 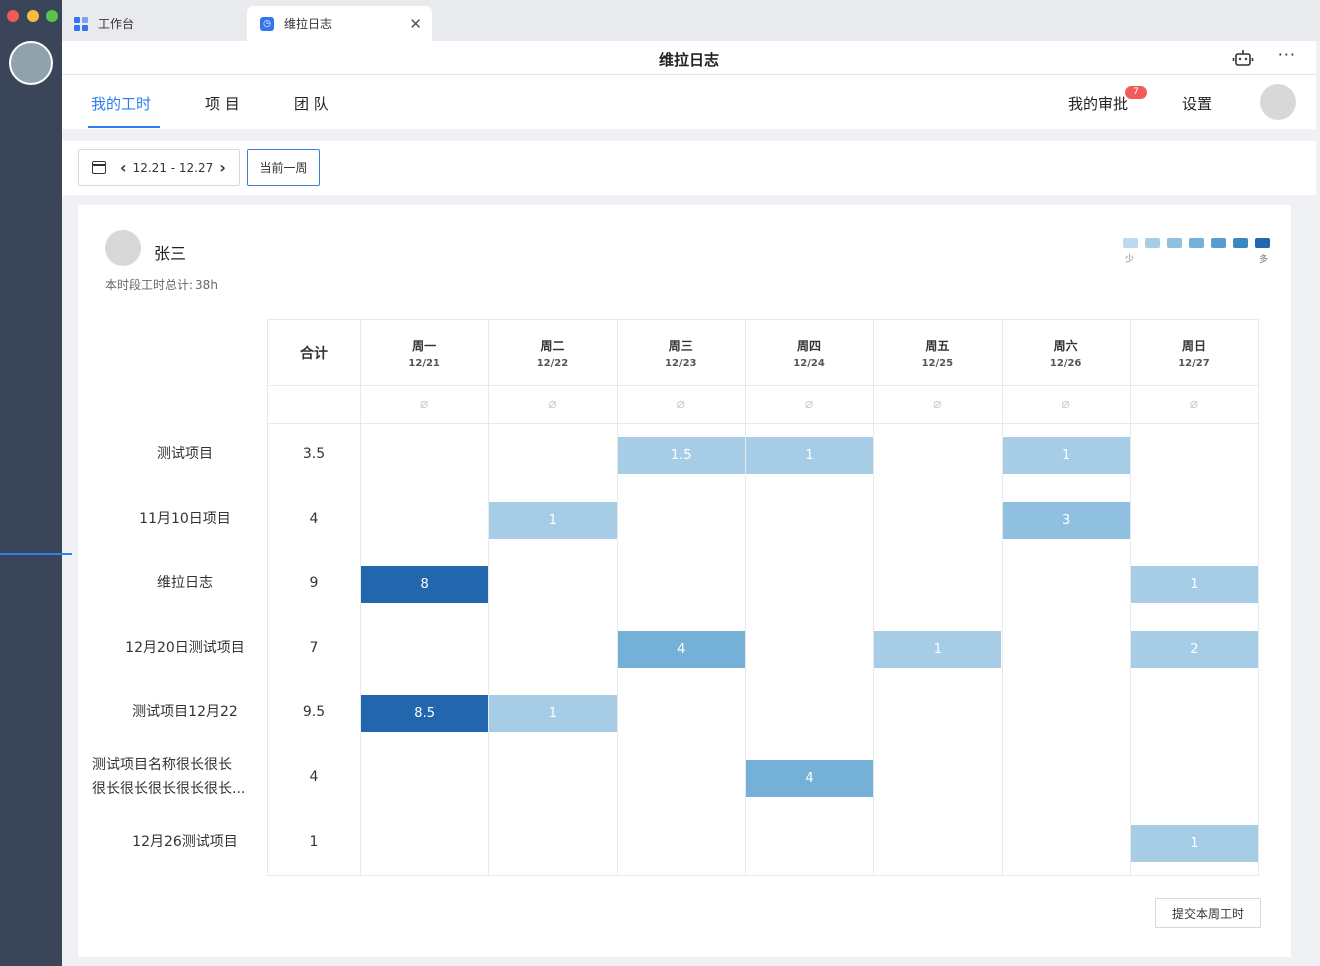 What do you see at coordinates (415, 24) in the screenshot?
I see `close-icon: ✕` at bounding box center [415, 24].